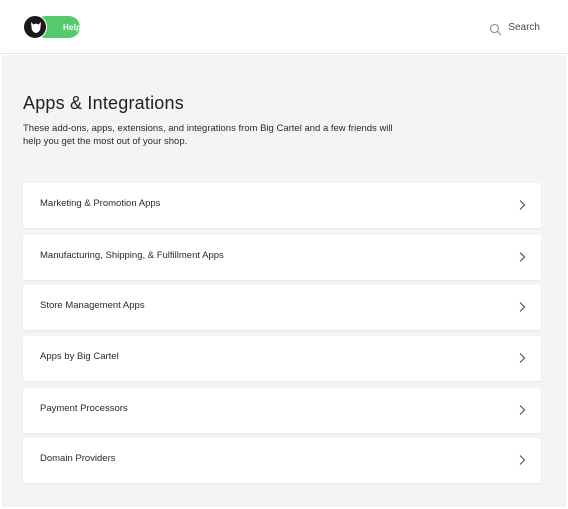 This screenshot has width=568, height=509. I want to click on category-label: Domain Providers, so click(78, 458).